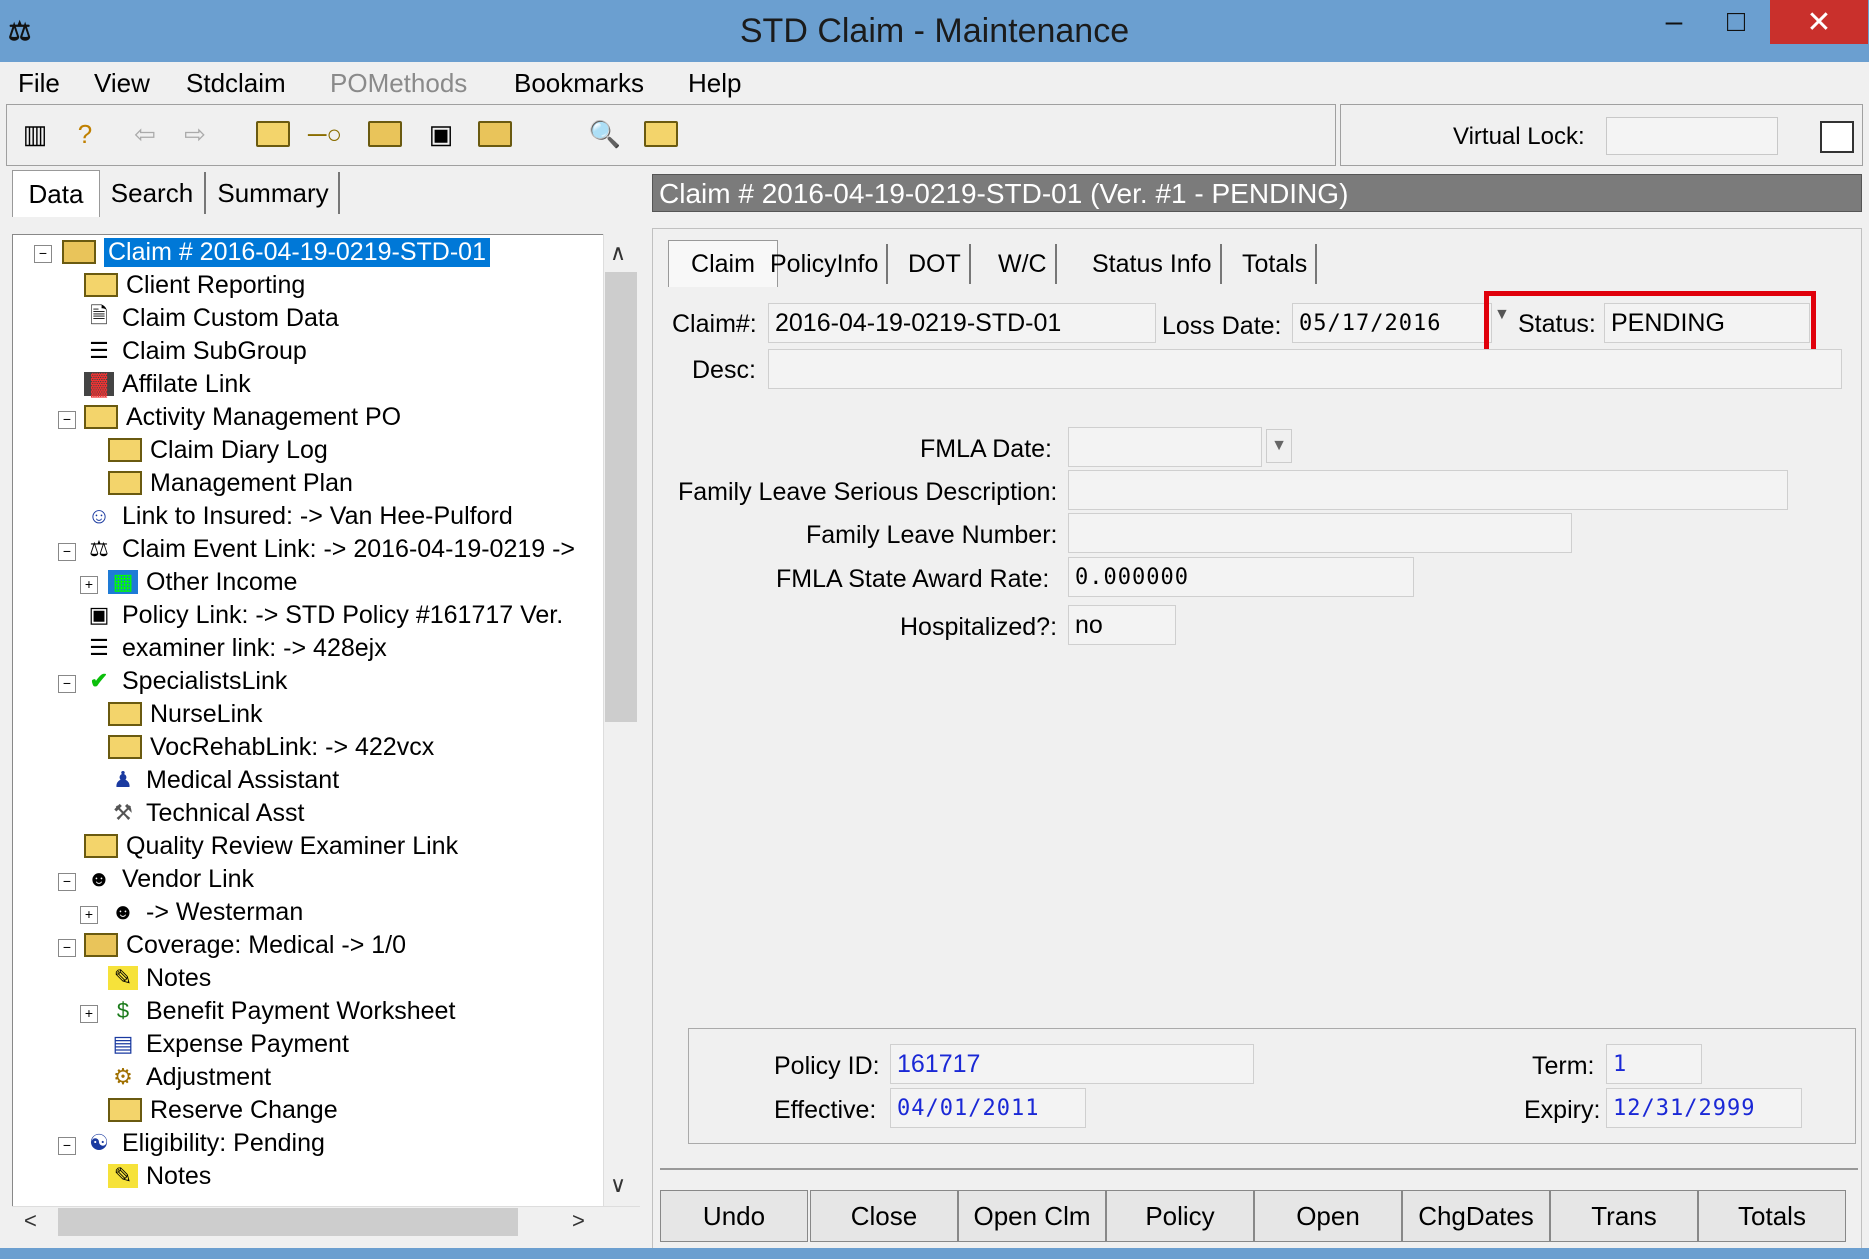 This screenshot has width=1869, height=1259. What do you see at coordinates (195, 351) in the screenshot?
I see `tree-node: ☰ Claim SubGroup` at bounding box center [195, 351].